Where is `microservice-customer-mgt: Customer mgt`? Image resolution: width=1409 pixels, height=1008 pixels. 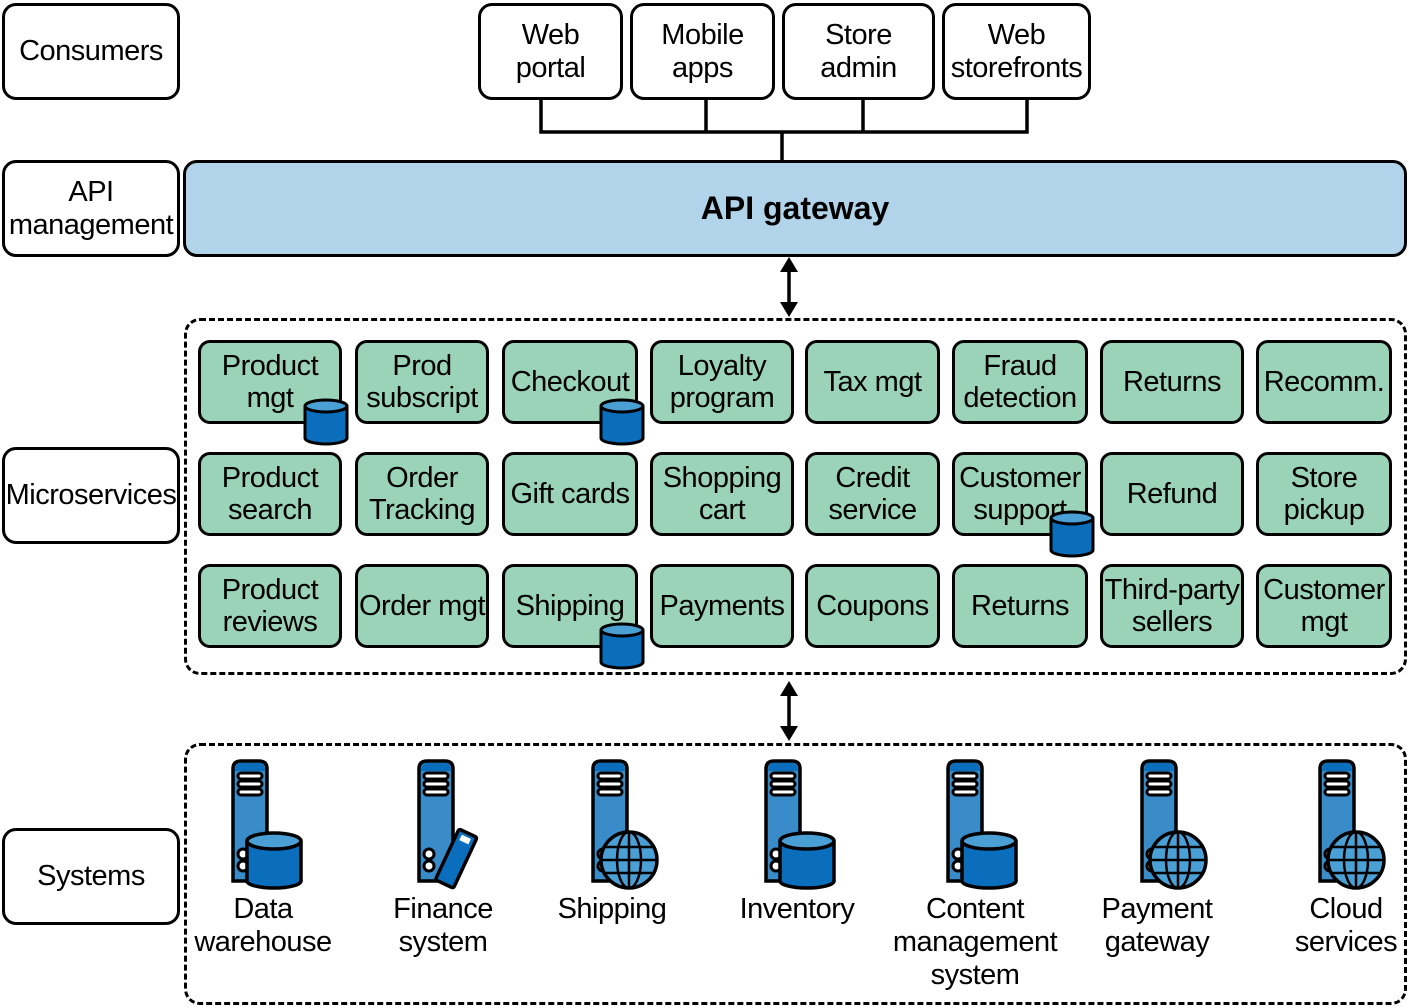 microservice-customer-mgt: Customer mgt is located at coordinates (1324, 606).